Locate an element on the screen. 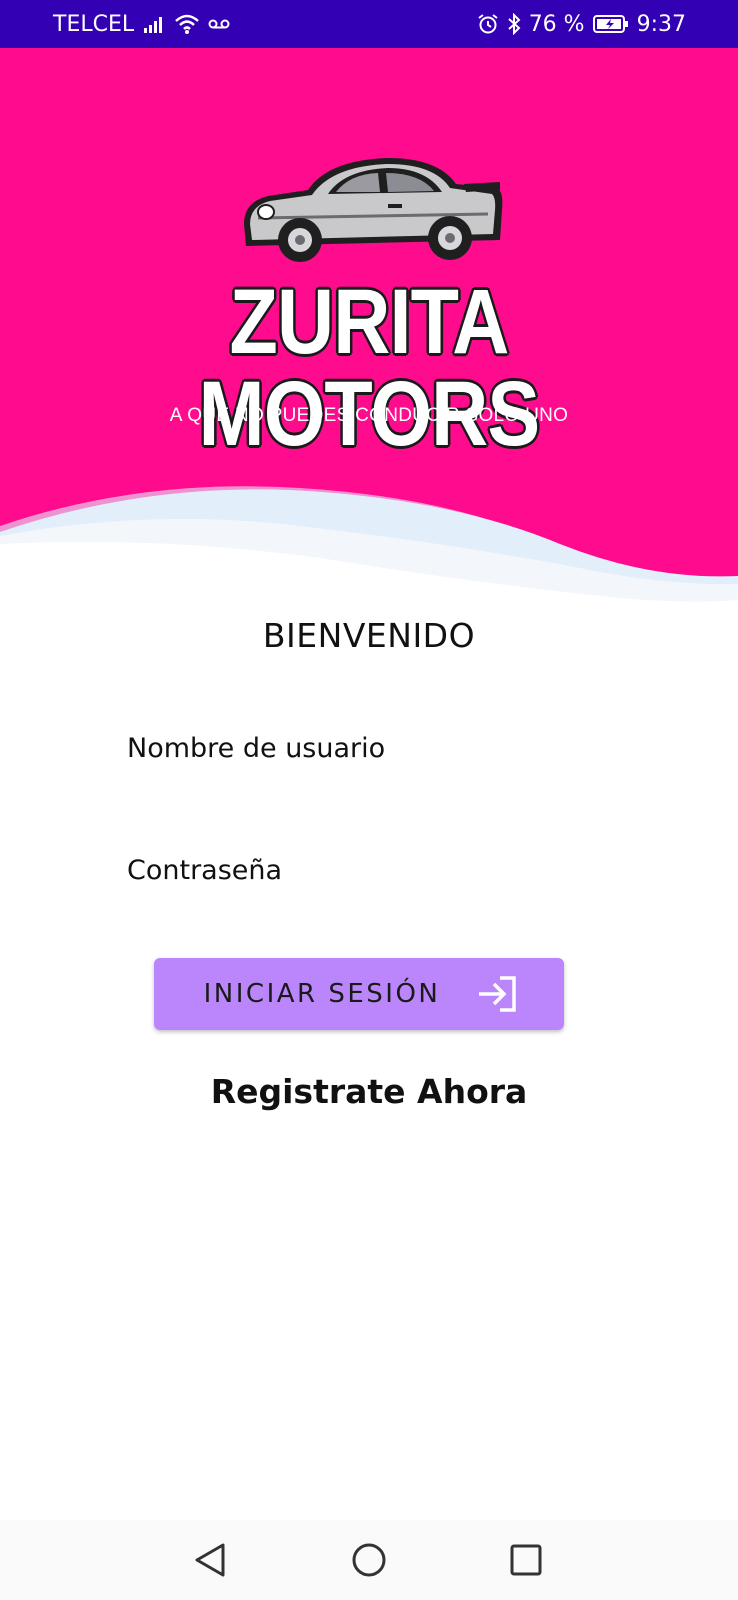 The width and height of the screenshot is (738, 1600). status-right: 76 % 9:37 is located at coordinates (581, 24).